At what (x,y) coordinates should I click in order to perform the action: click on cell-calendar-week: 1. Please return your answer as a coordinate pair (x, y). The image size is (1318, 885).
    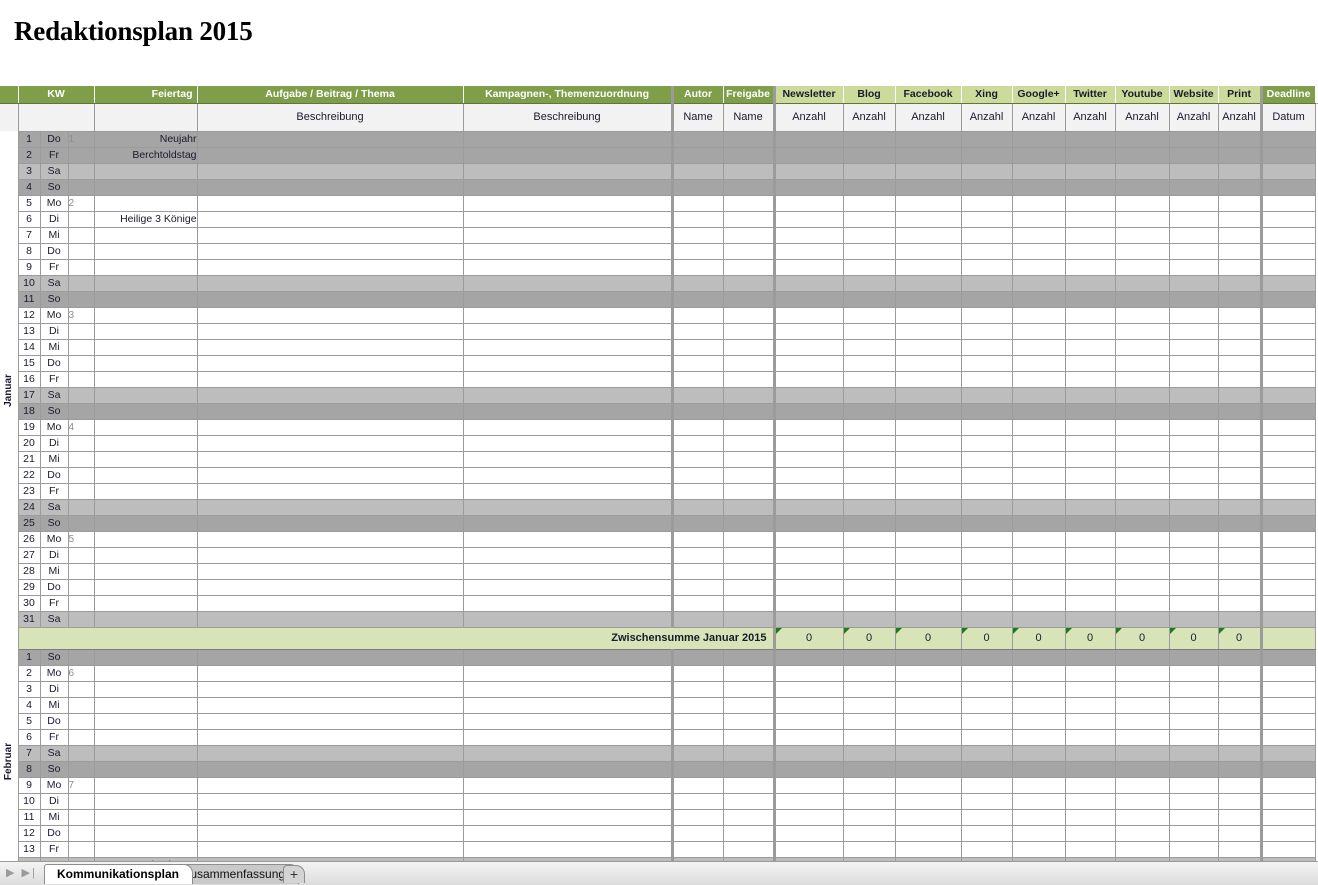
    Looking at the image, I should click on (81, 139).